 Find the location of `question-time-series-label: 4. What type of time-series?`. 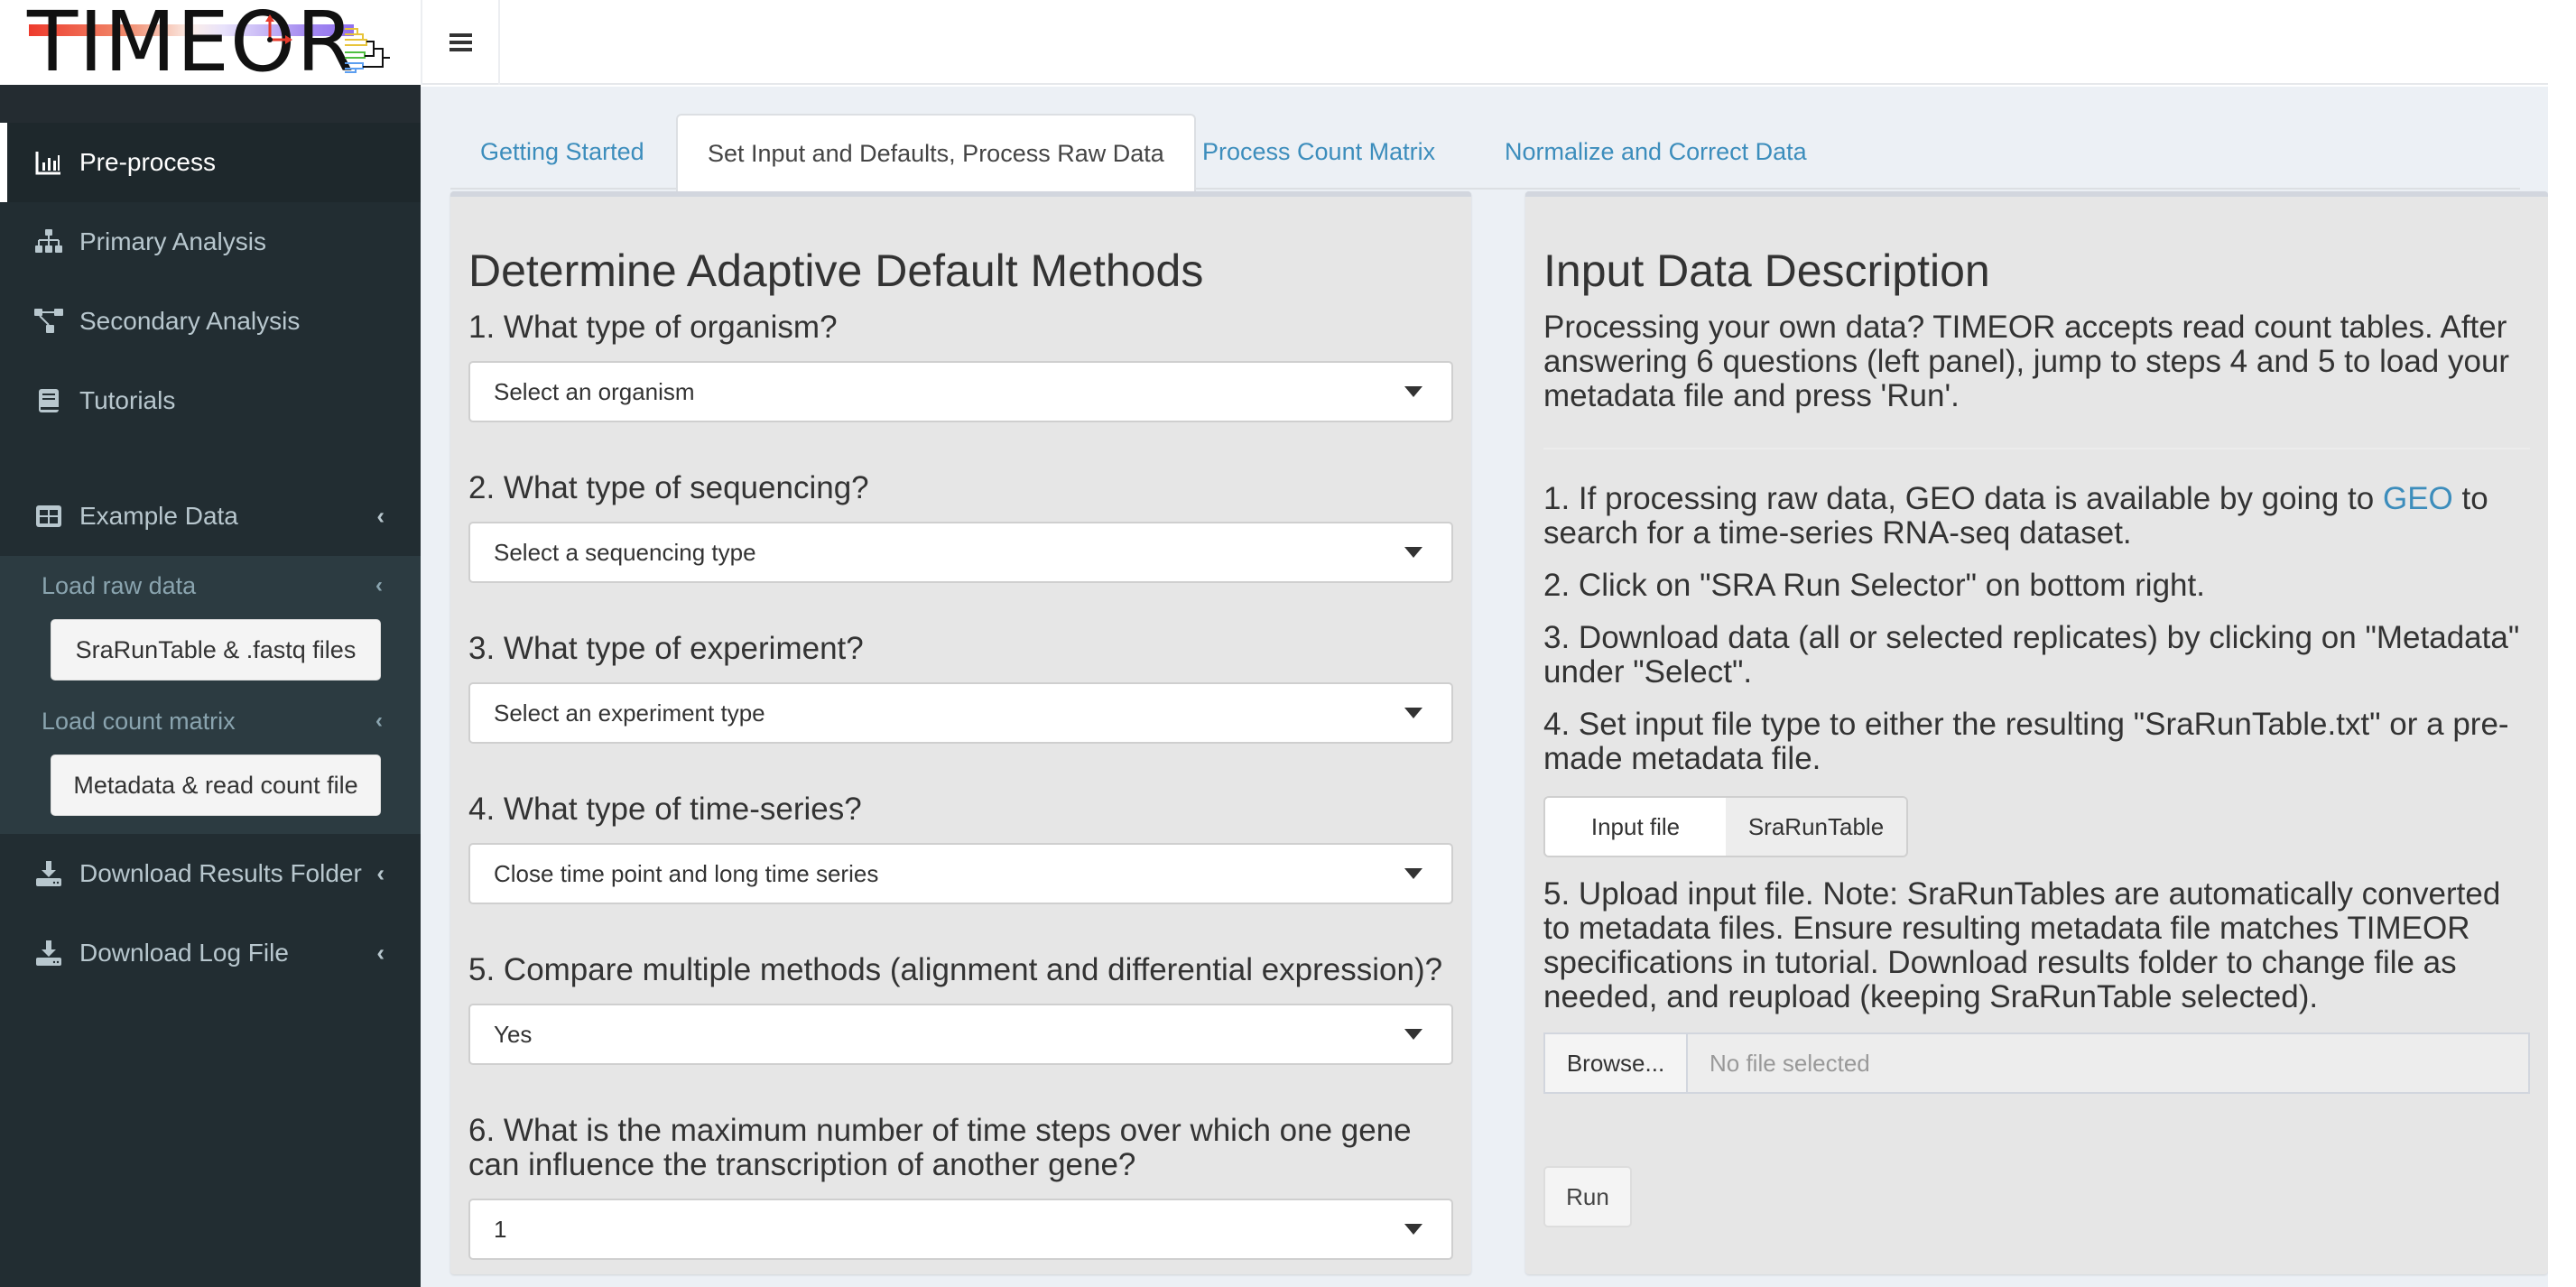

question-time-series-label: 4. What type of time-series? is located at coordinates (665, 810).